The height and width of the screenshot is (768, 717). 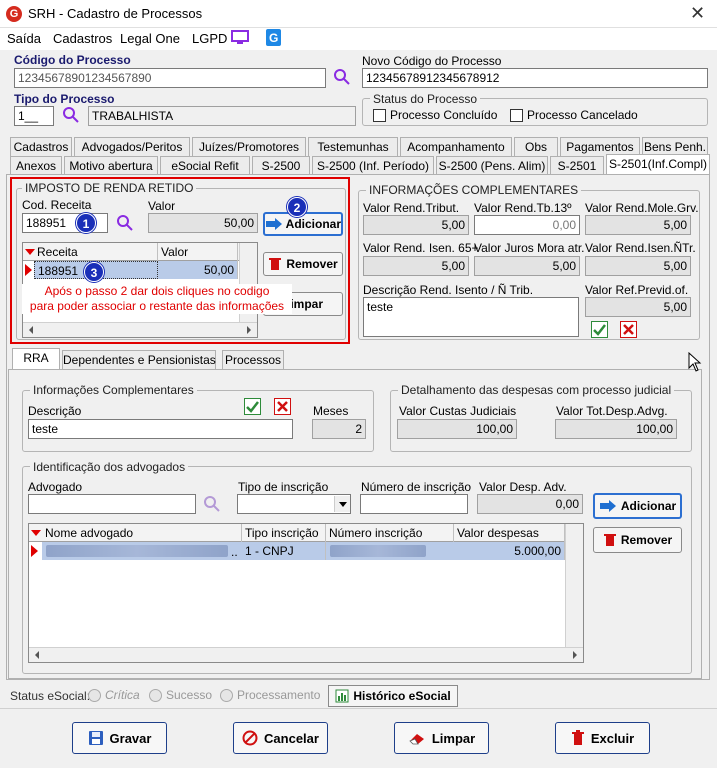 What do you see at coordinates (411, 208) in the screenshot?
I see `rend-tribut-label: Valor Rend.Tribut.` at bounding box center [411, 208].